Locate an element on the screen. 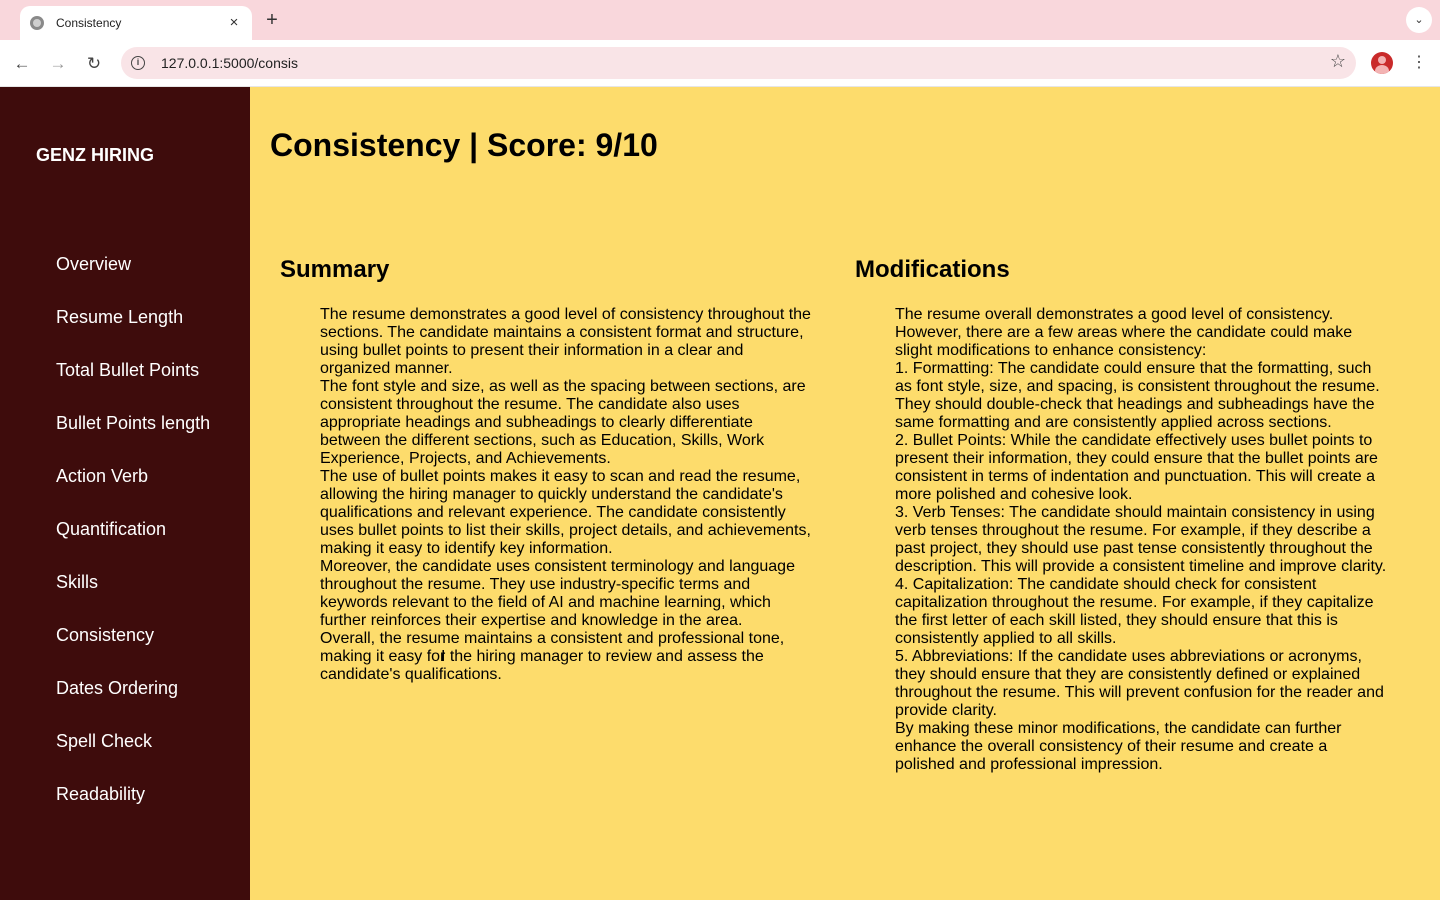 The width and height of the screenshot is (1440, 900). text-line: Experience, Projects, and Achievements. is located at coordinates (465, 458).